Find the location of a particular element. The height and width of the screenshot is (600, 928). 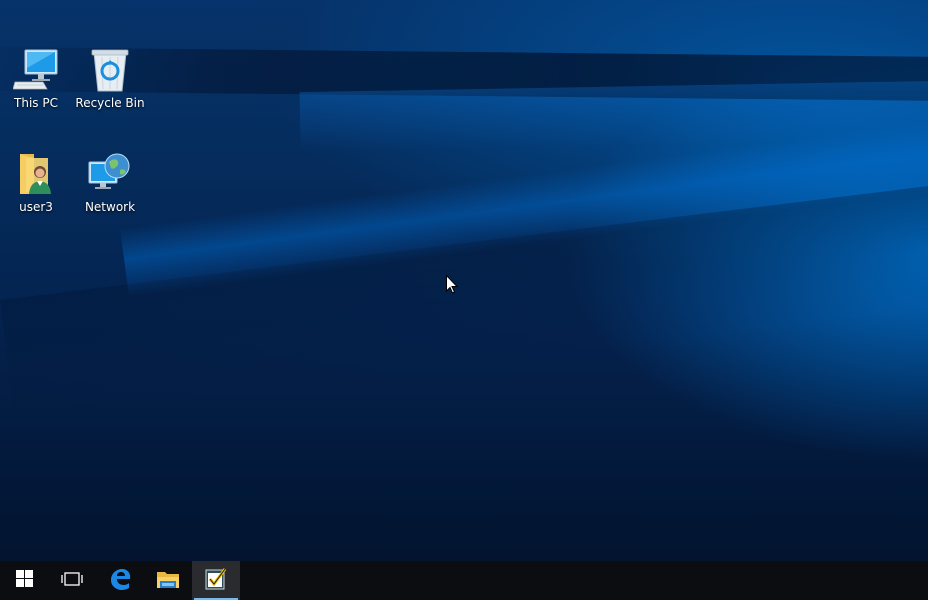

desktop-icon-this-pc: This PC is located at coordinates (36, 82).